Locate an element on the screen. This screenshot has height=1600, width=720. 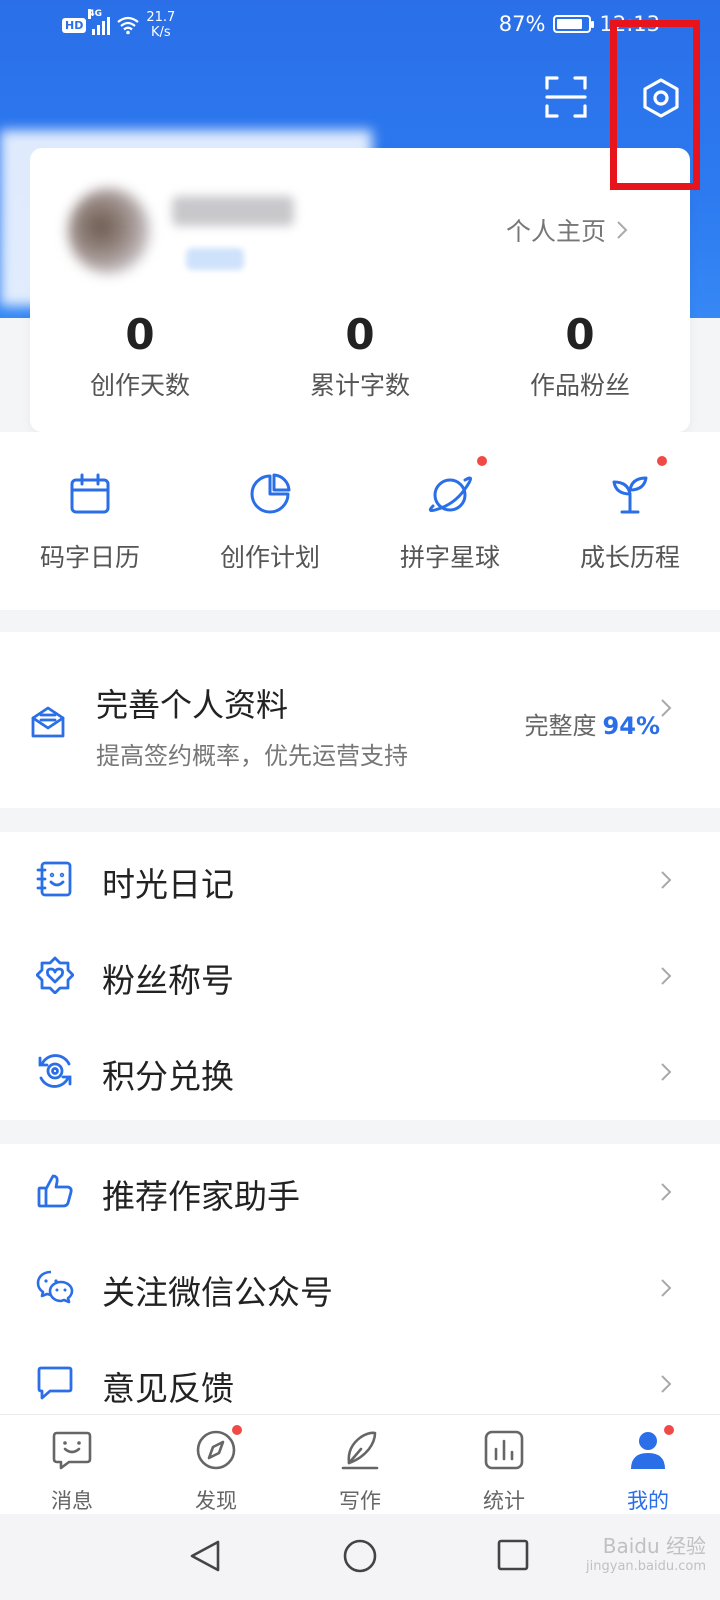
badge-heart-icon is located at coordinates (55, 975).